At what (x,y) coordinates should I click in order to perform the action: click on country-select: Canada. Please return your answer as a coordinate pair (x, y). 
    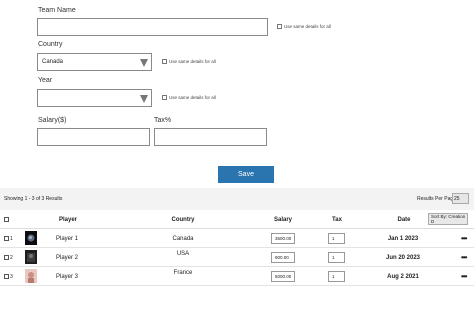
    Looking at the image, I should click on (94, 62).